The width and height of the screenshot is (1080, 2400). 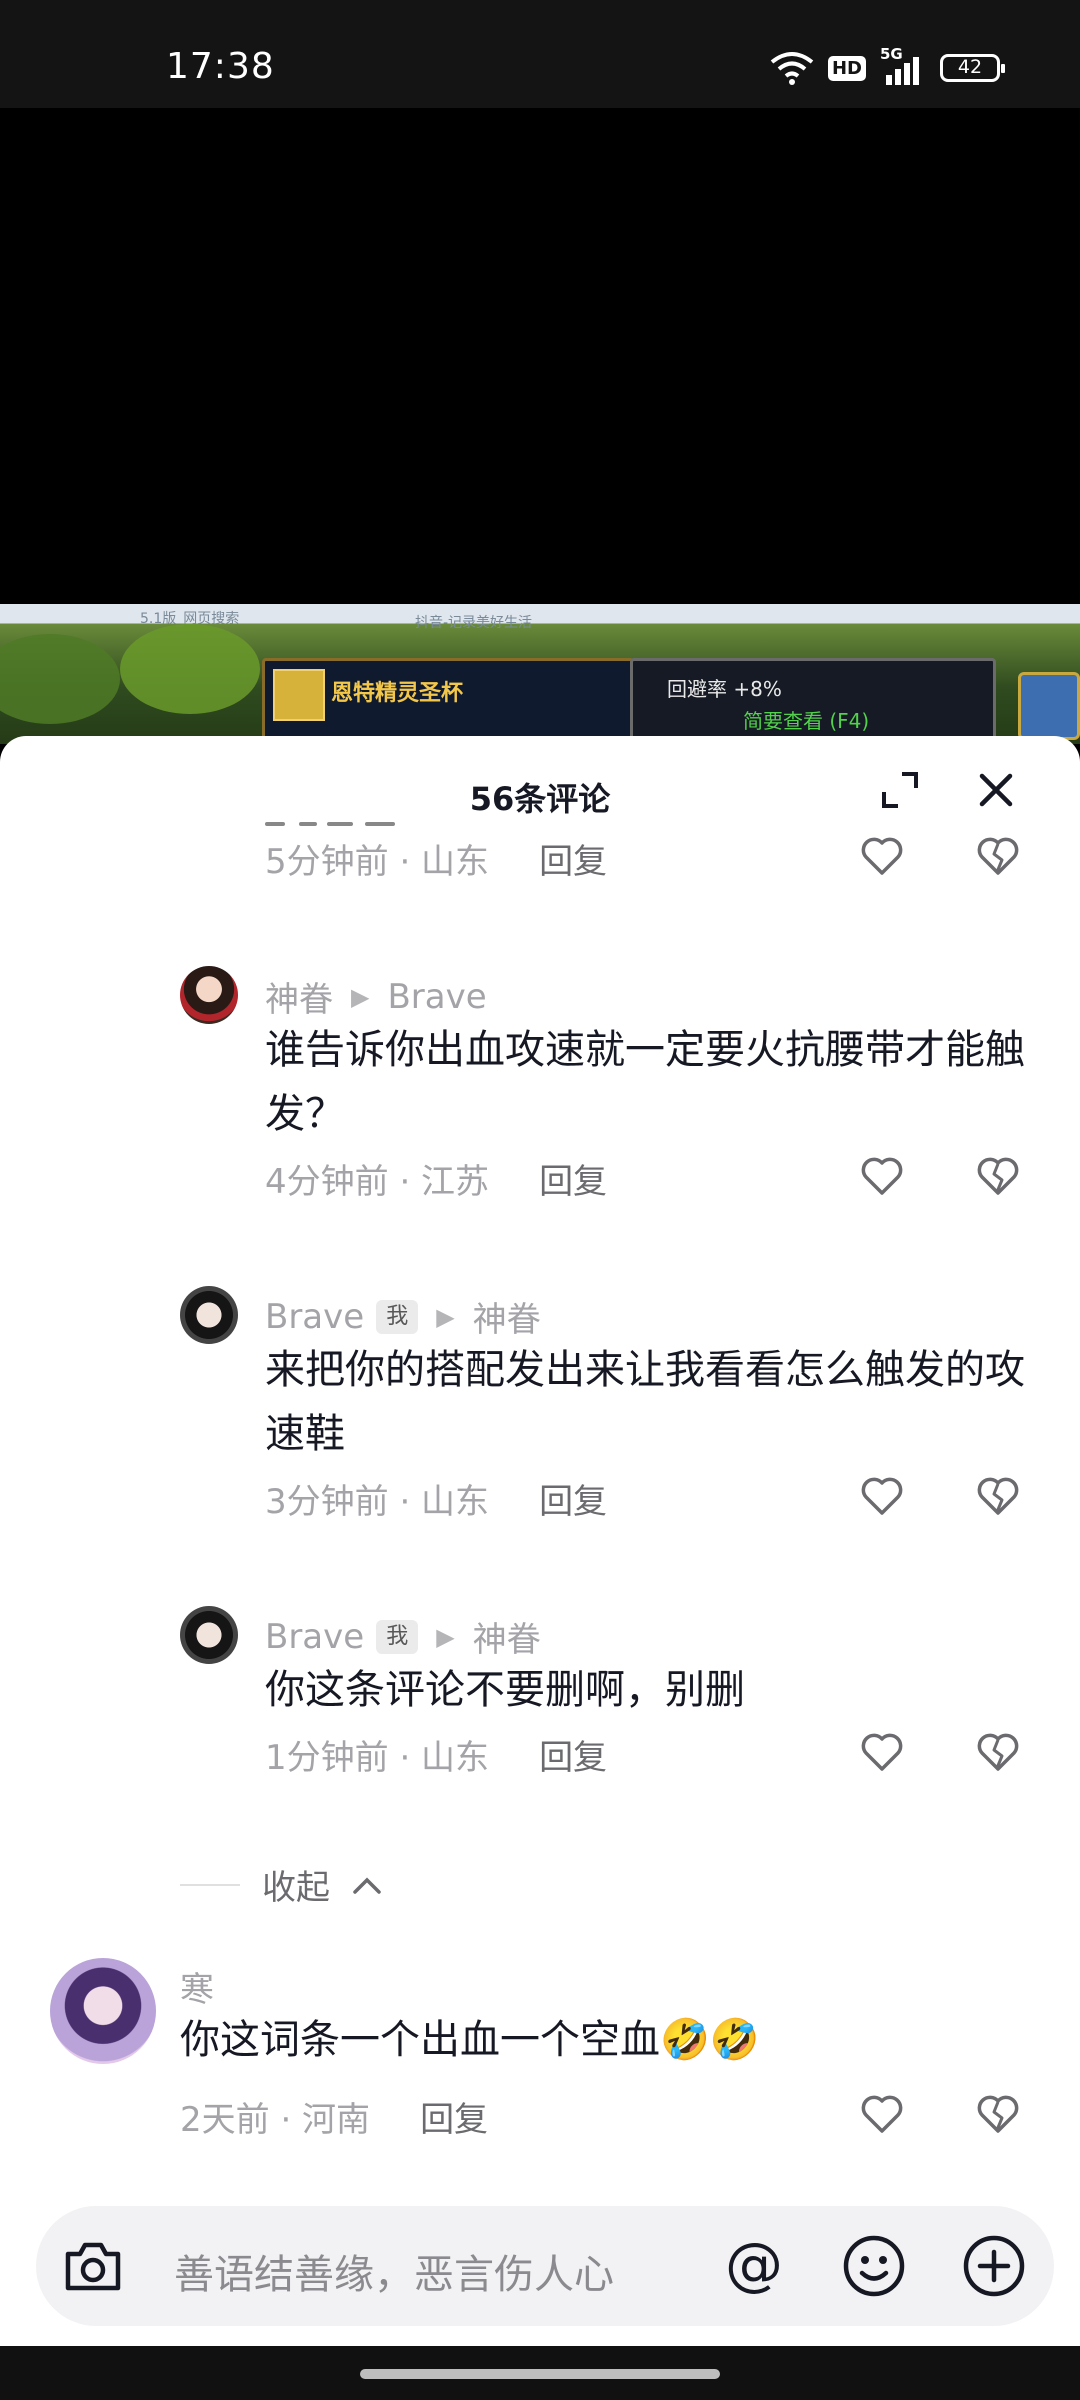 I want to click on comment-text: 你这条评论不要删啊，别删, so click(x=505, y=1690).